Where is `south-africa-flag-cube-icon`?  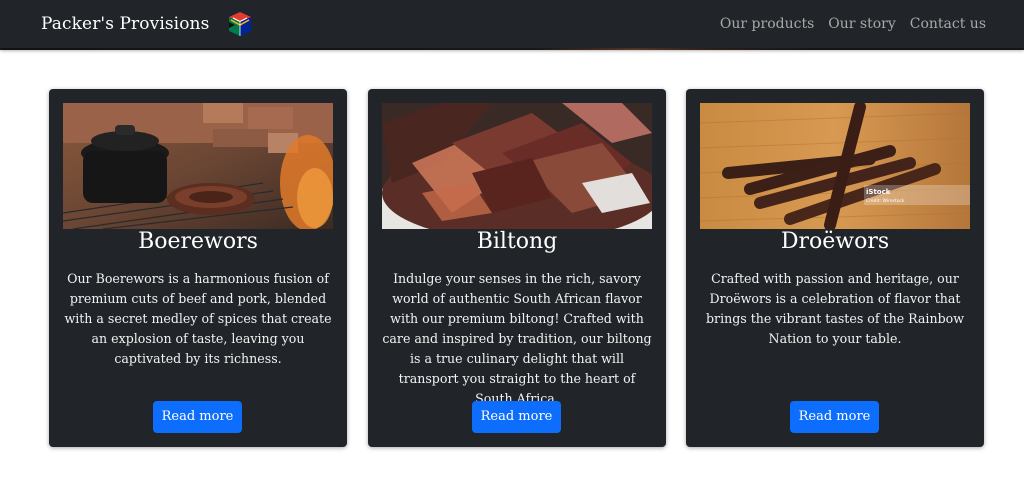
south-africa-flag-cube-icon is located at coordinates (240, 24).